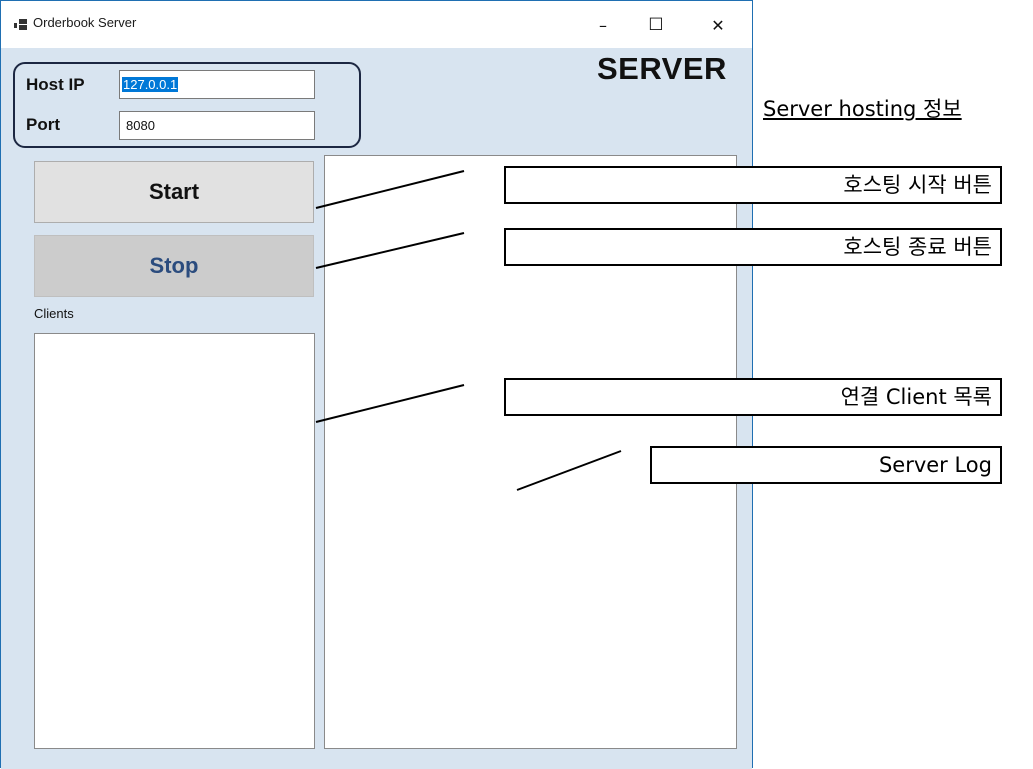 Image resolution: width=1033 pixels, height=769 pixels. What do you see at coordinates (150, 84) in the screenshot?
I see `host-ip-value: 127.0.0.1` at bounding box center [150, 84].